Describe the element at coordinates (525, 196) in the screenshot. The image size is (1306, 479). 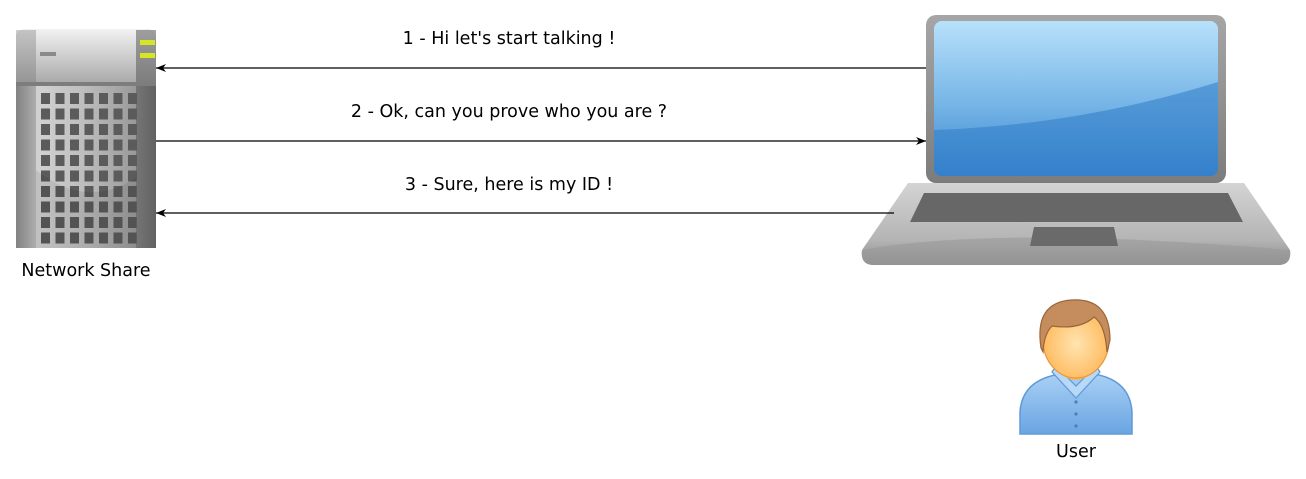
I see `message-3: 3 - Sure, here is my ID !` at that location.